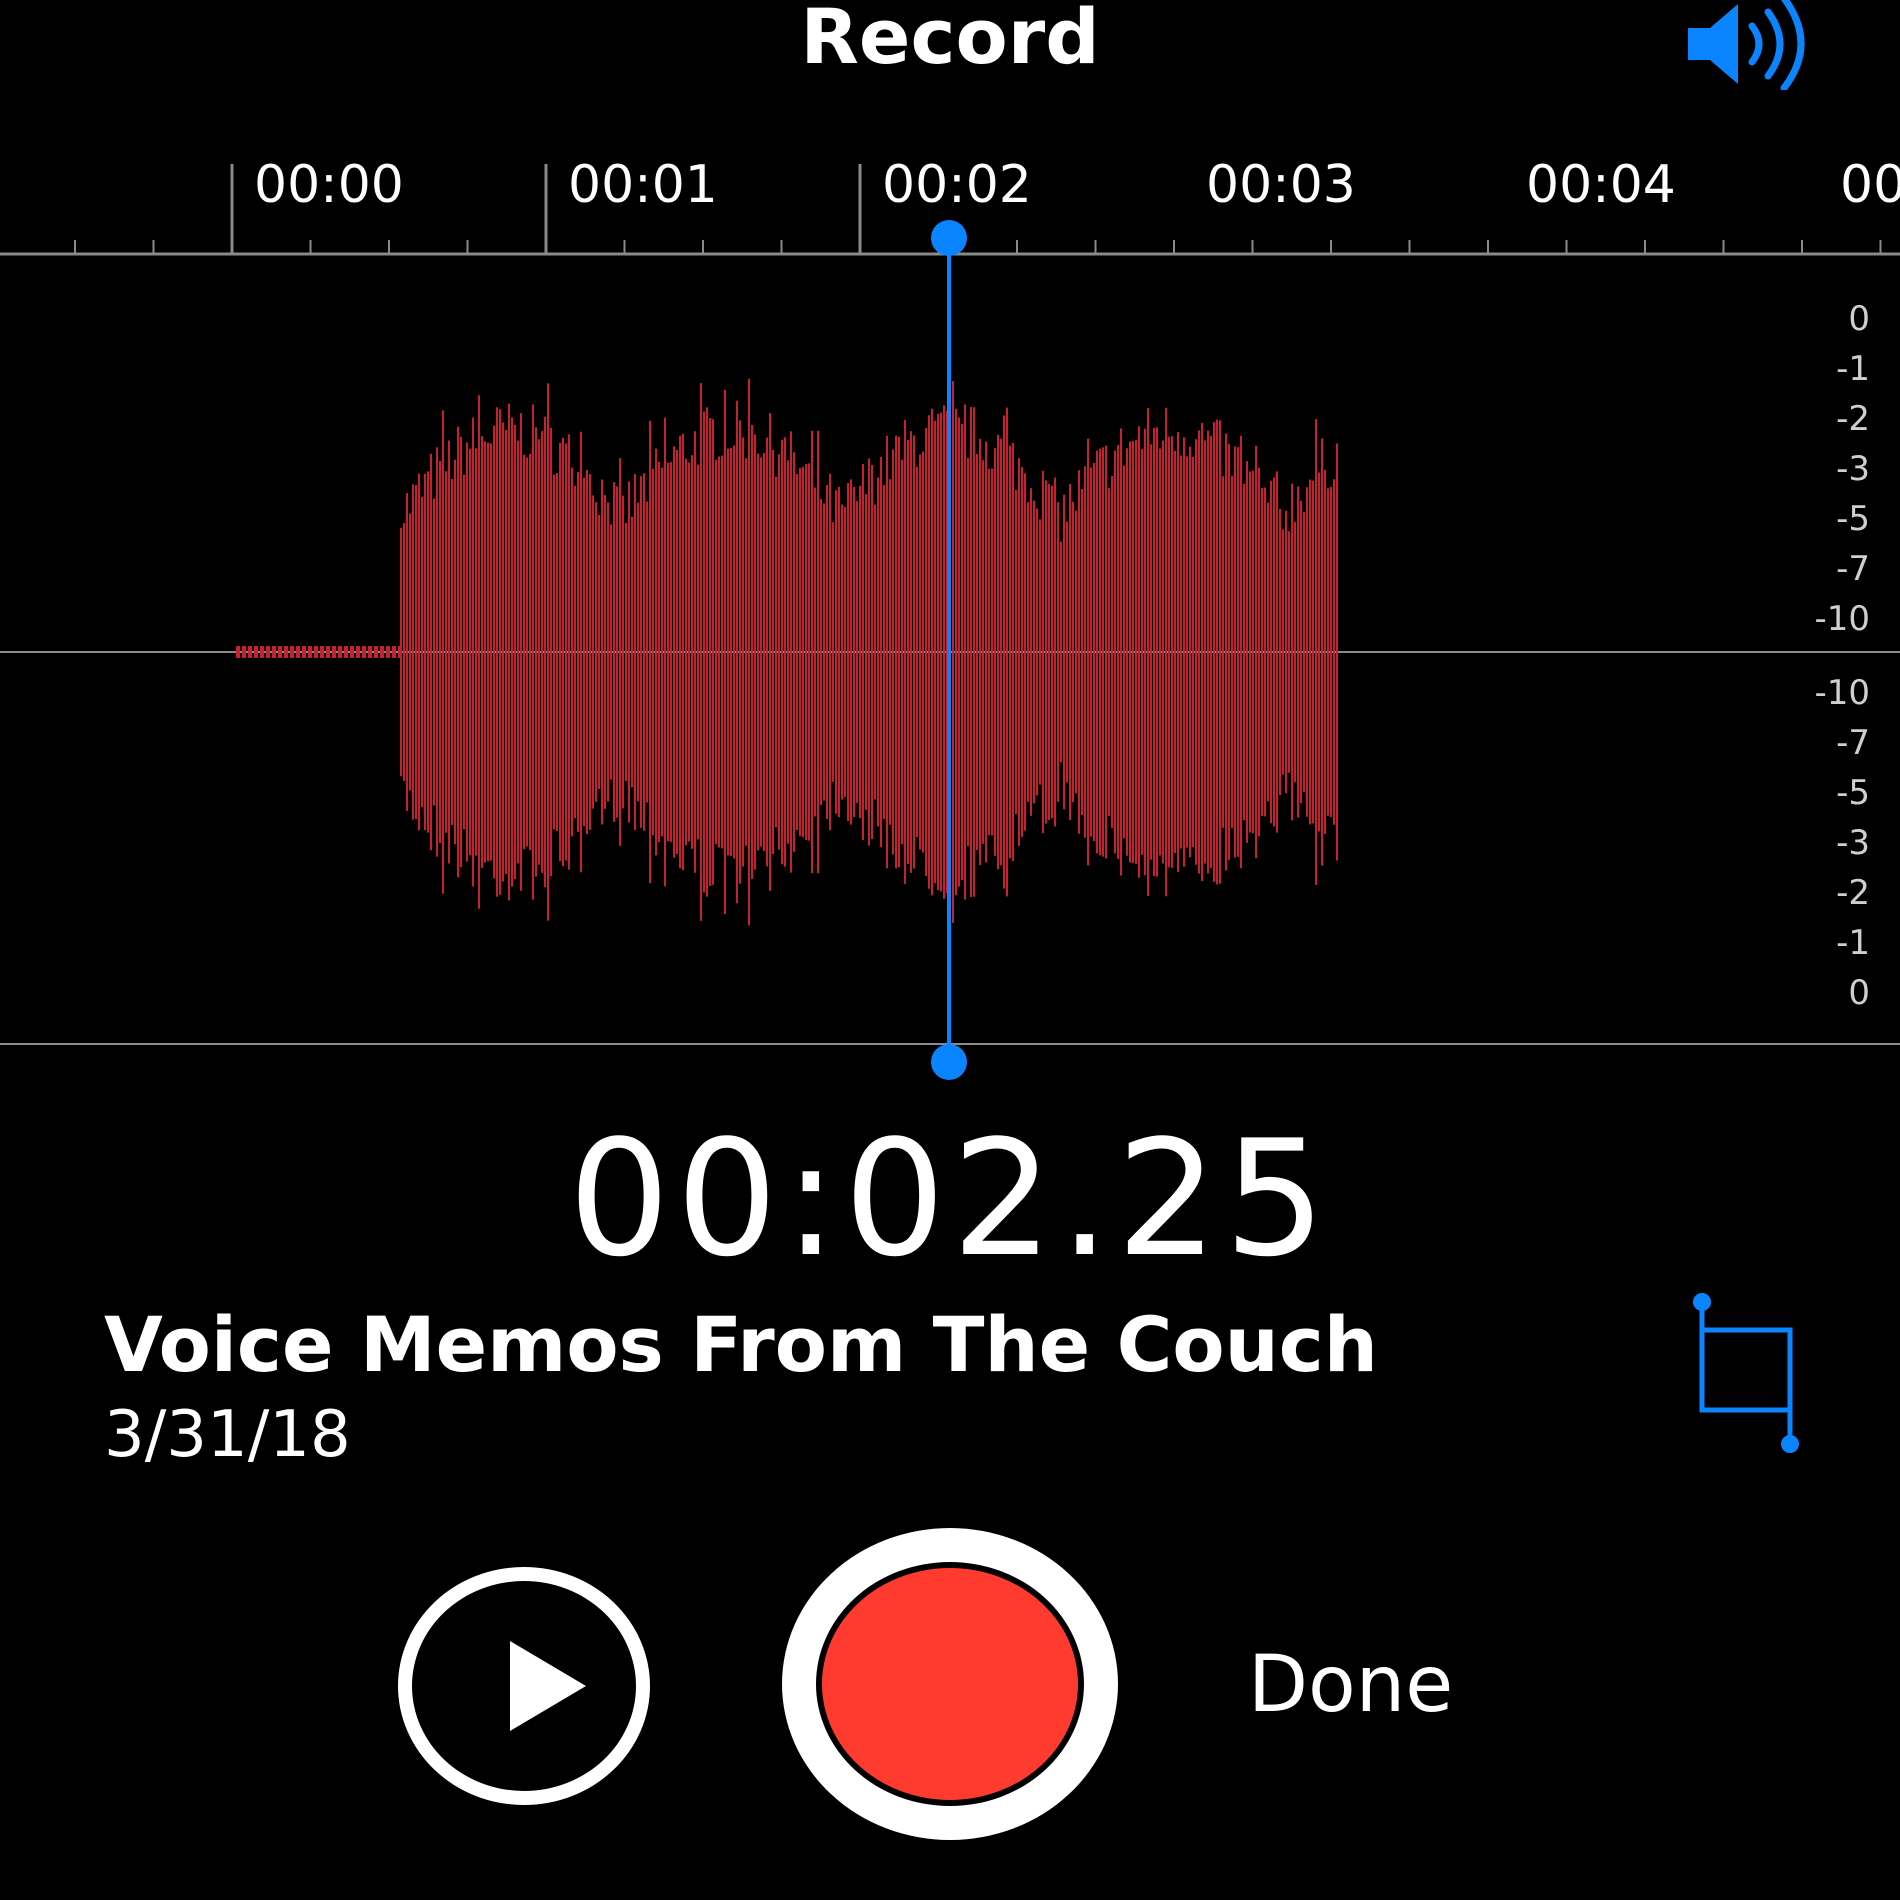  Describe the element at coordinates (1853, 743) in the screenshot. I see `level-scale-label: -7` at that location.